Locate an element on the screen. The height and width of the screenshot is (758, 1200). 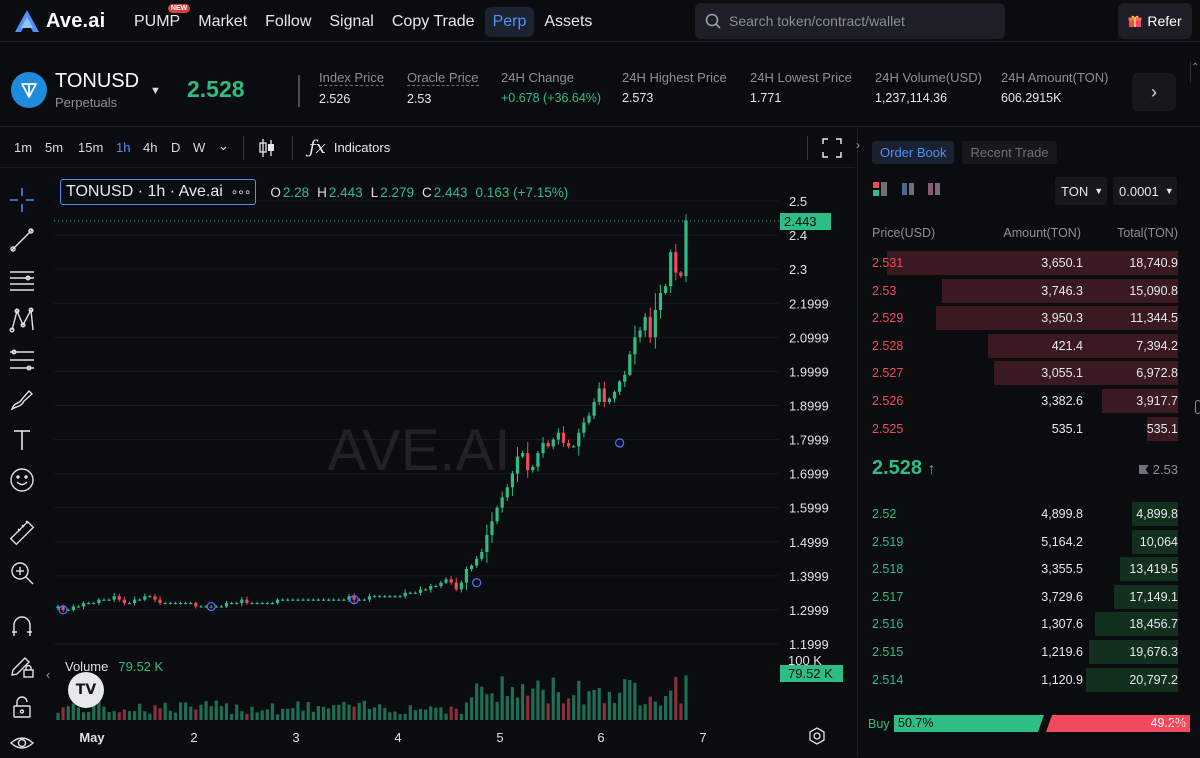
text-tool is located at coordinates (22, 440).